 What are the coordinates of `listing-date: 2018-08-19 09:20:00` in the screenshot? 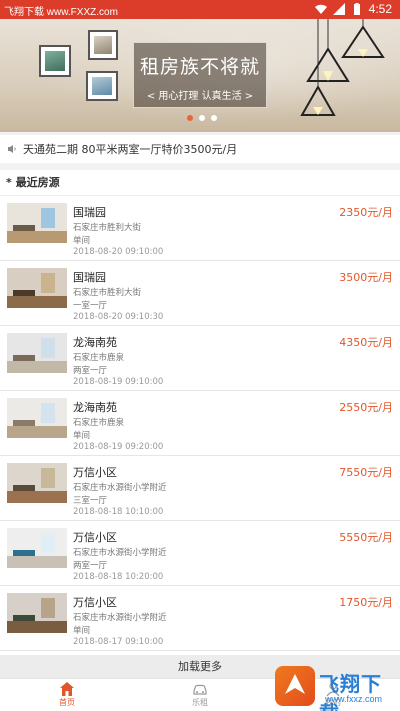 It's located at (118, 447).